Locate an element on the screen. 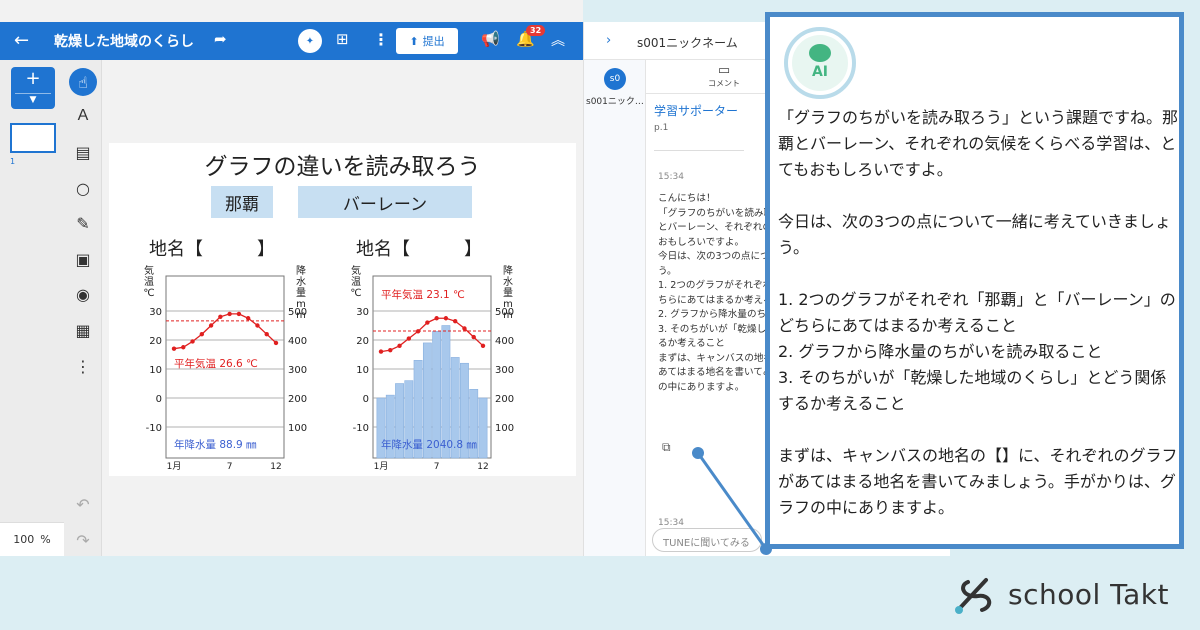 The image size is (1200, 630). annotation-annual-rain: 年降水量 2040.8 ㎜ is located at coordinates (429, 444).